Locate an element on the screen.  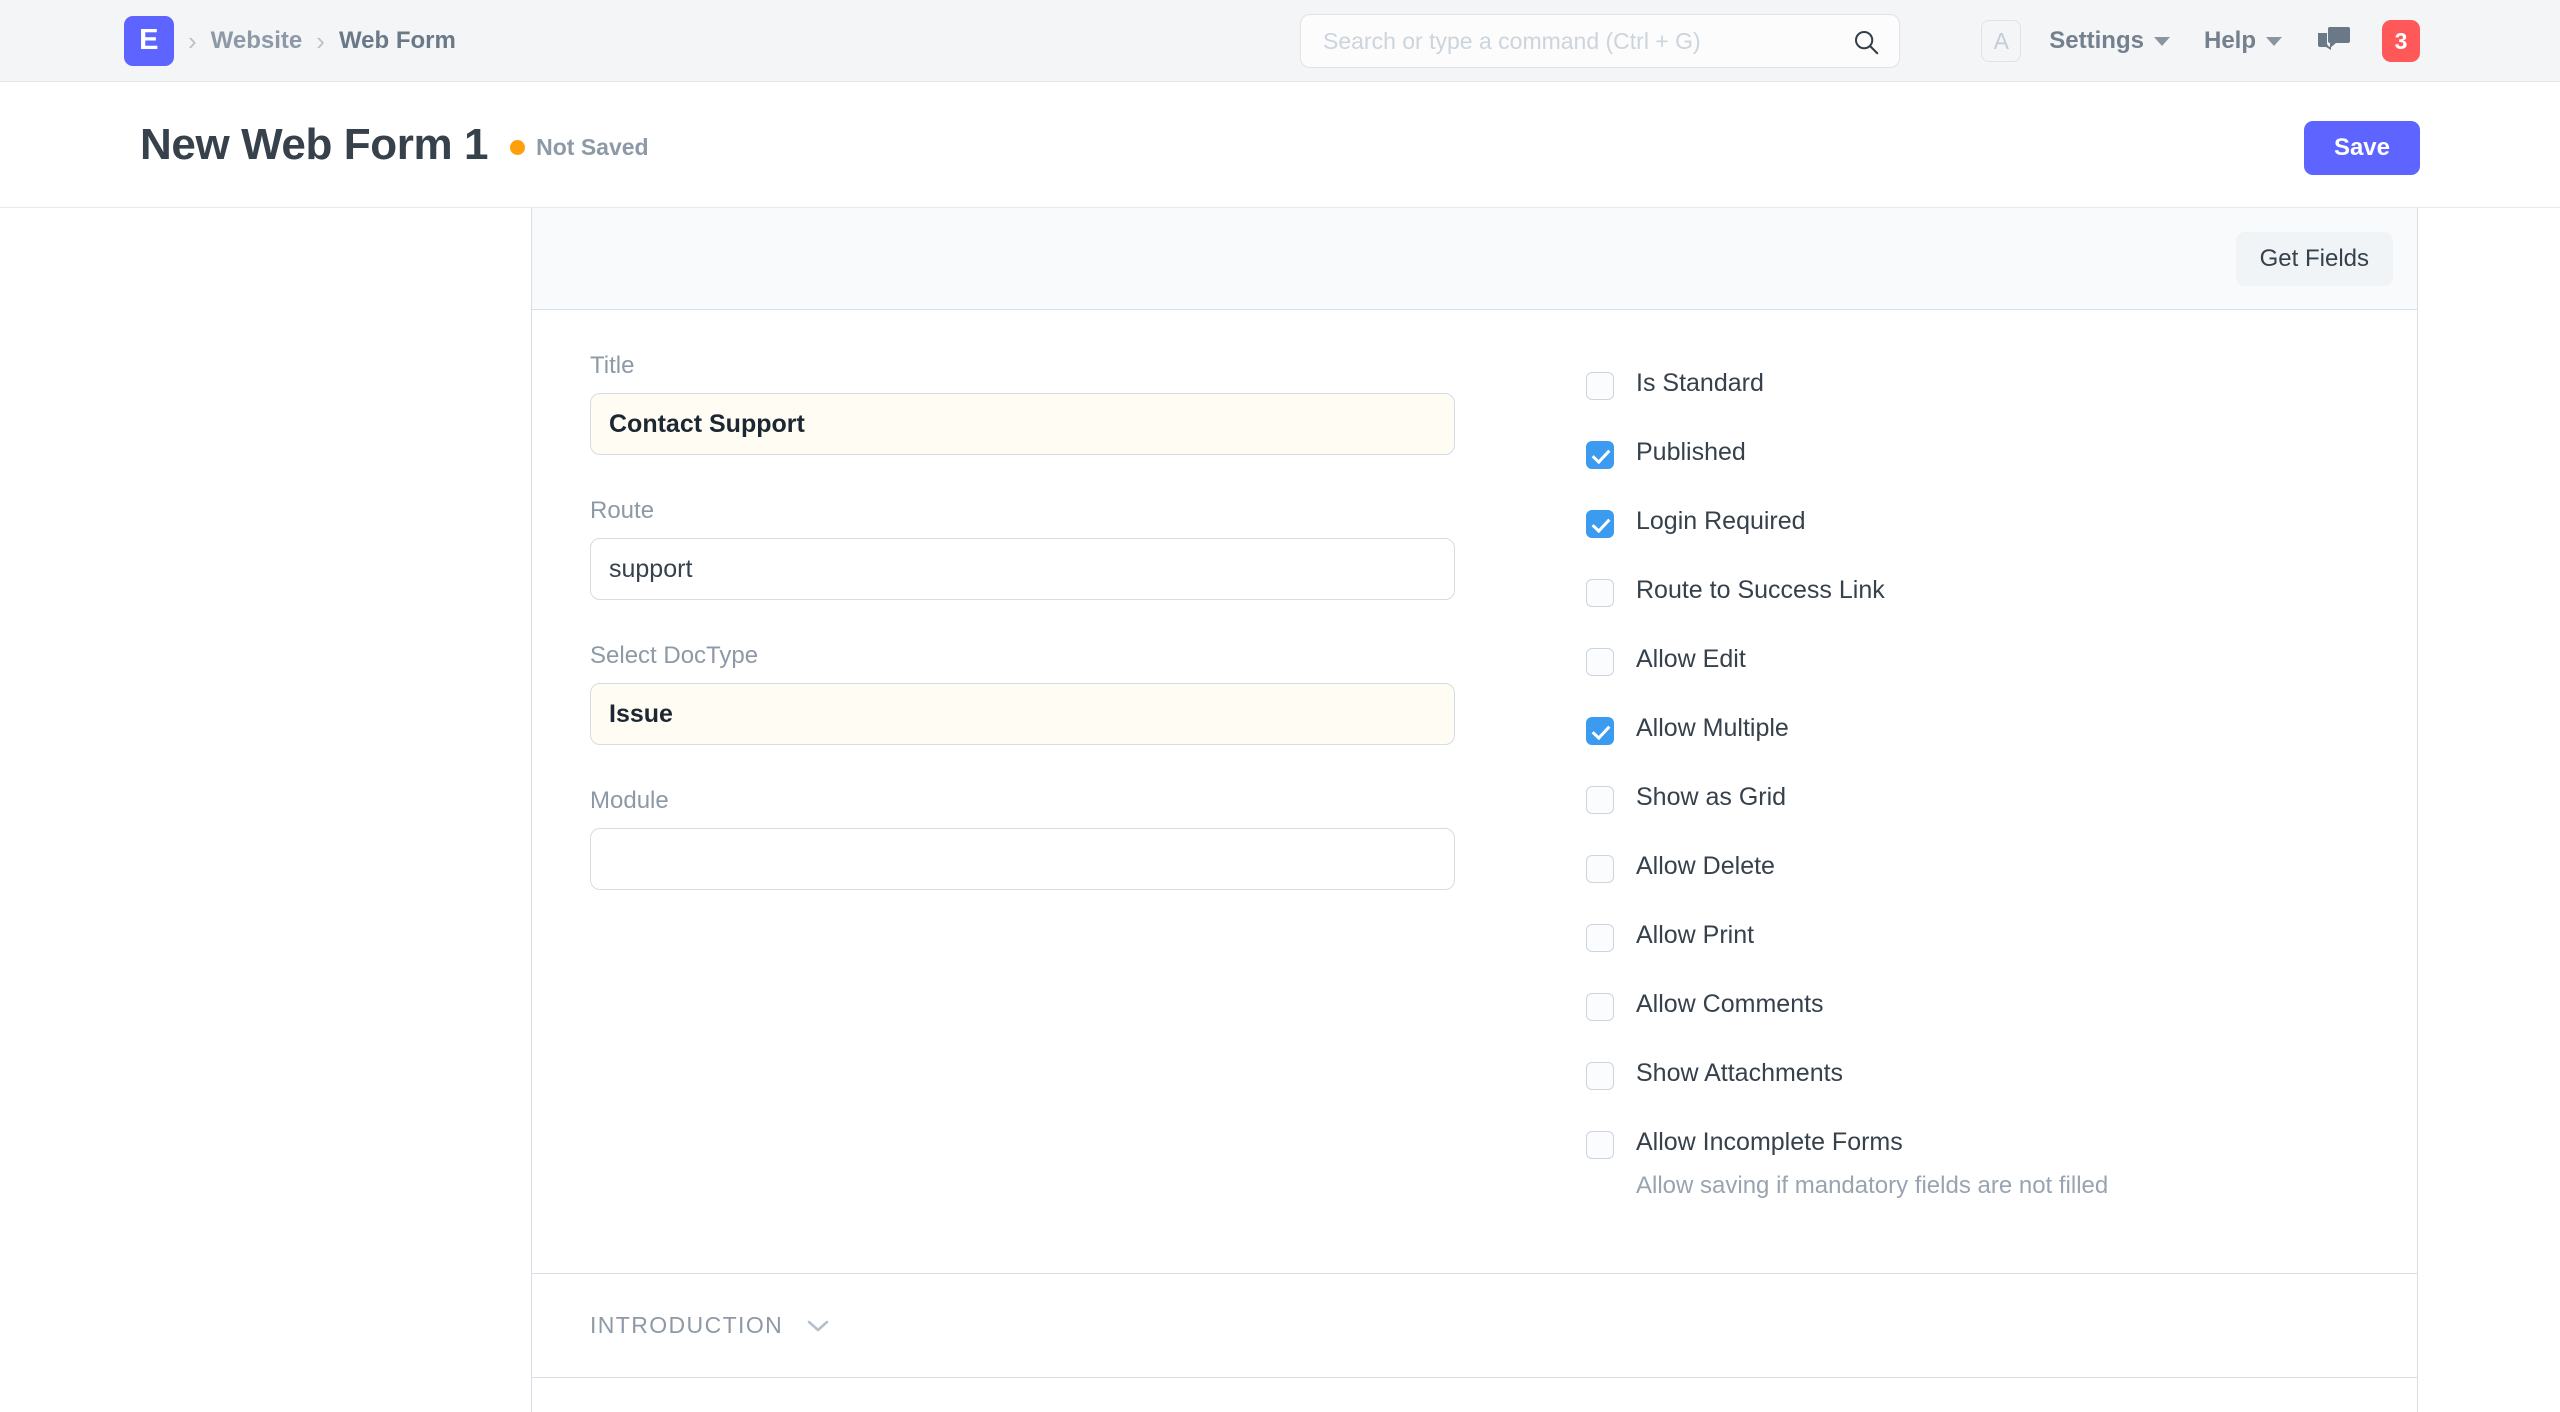
route-input is located at coordinates (1022, 569).